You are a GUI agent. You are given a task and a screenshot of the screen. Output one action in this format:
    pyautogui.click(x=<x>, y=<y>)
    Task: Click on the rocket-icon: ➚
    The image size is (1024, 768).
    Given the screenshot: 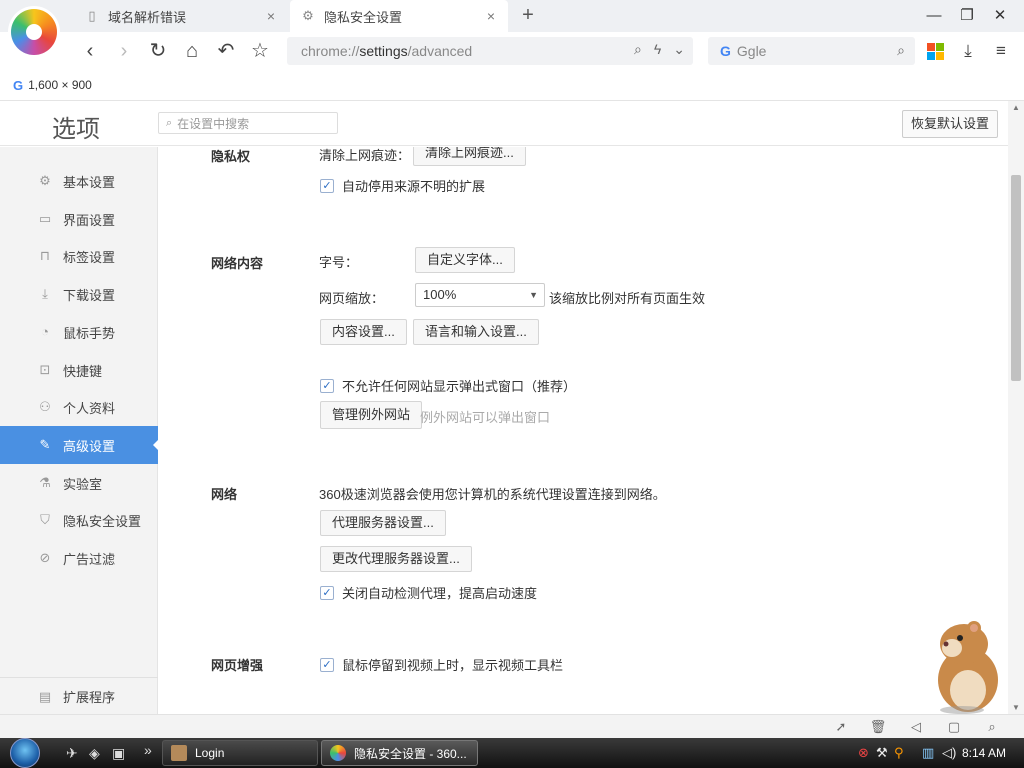 What is the action you would take?
    pyautogui.click(x=841, y=727)
    